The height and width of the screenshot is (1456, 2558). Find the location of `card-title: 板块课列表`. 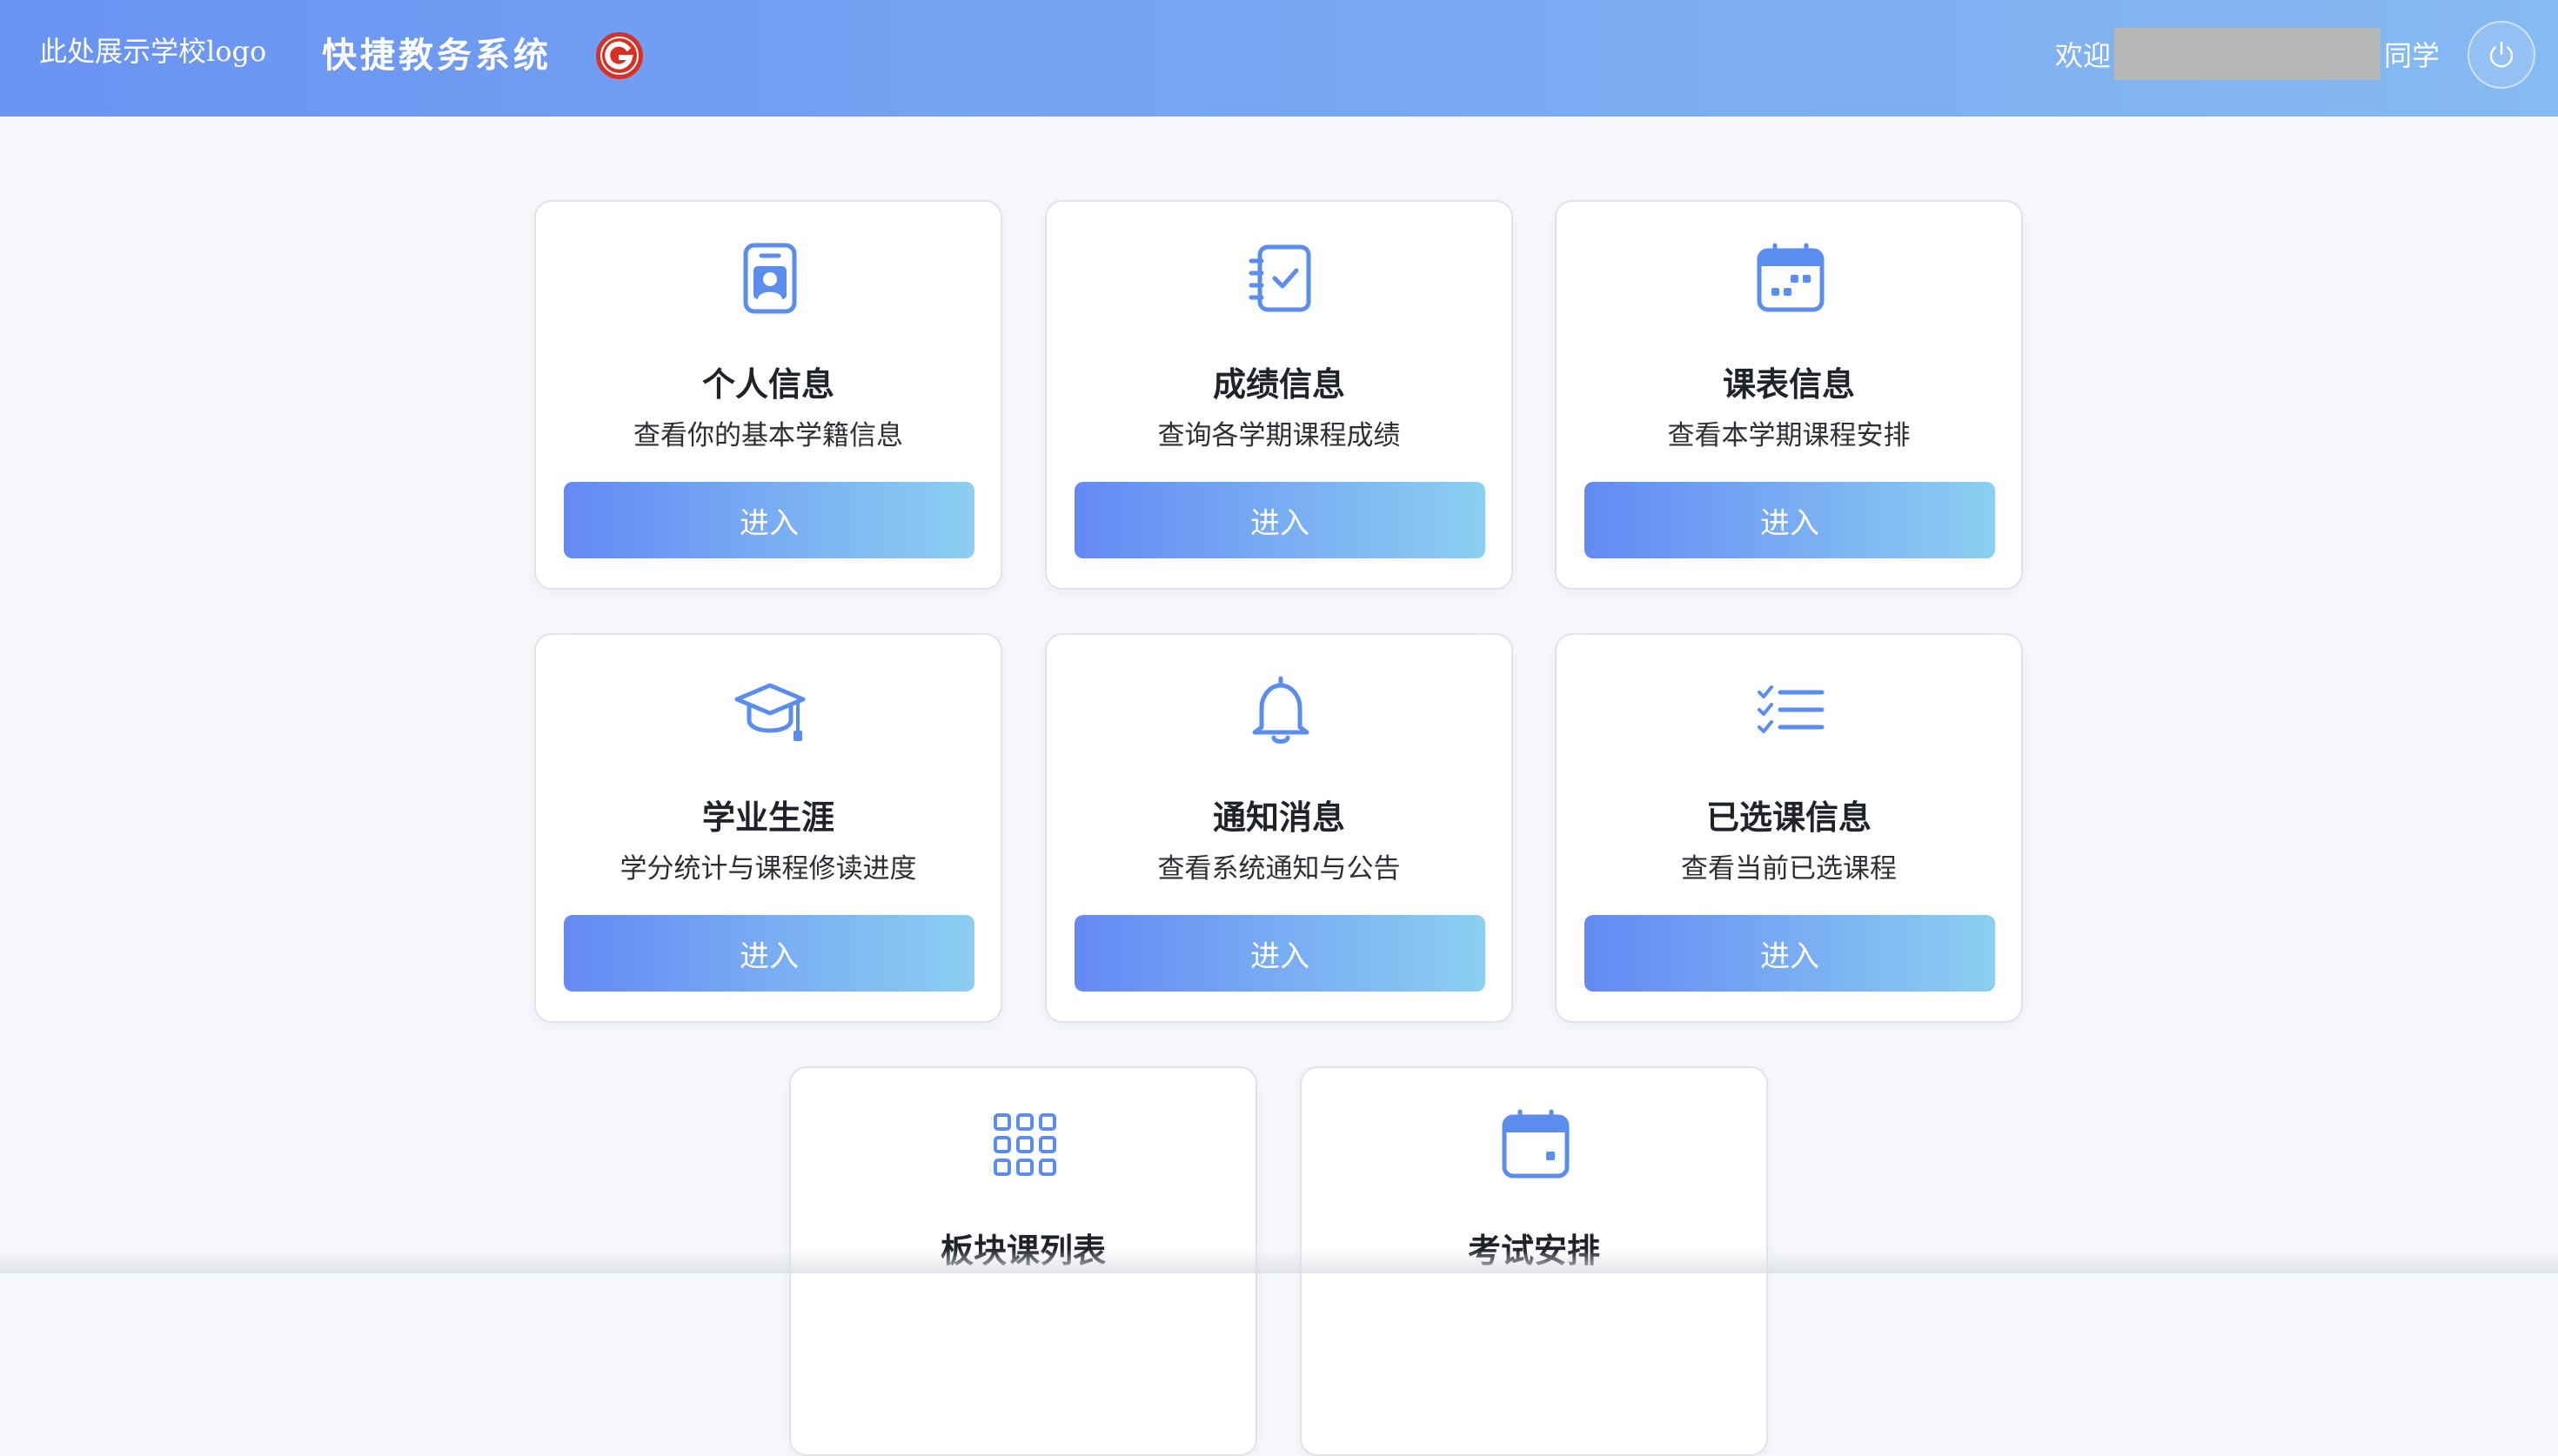

card-title: 板块课列表 is located at coordinates (1023, 1251).